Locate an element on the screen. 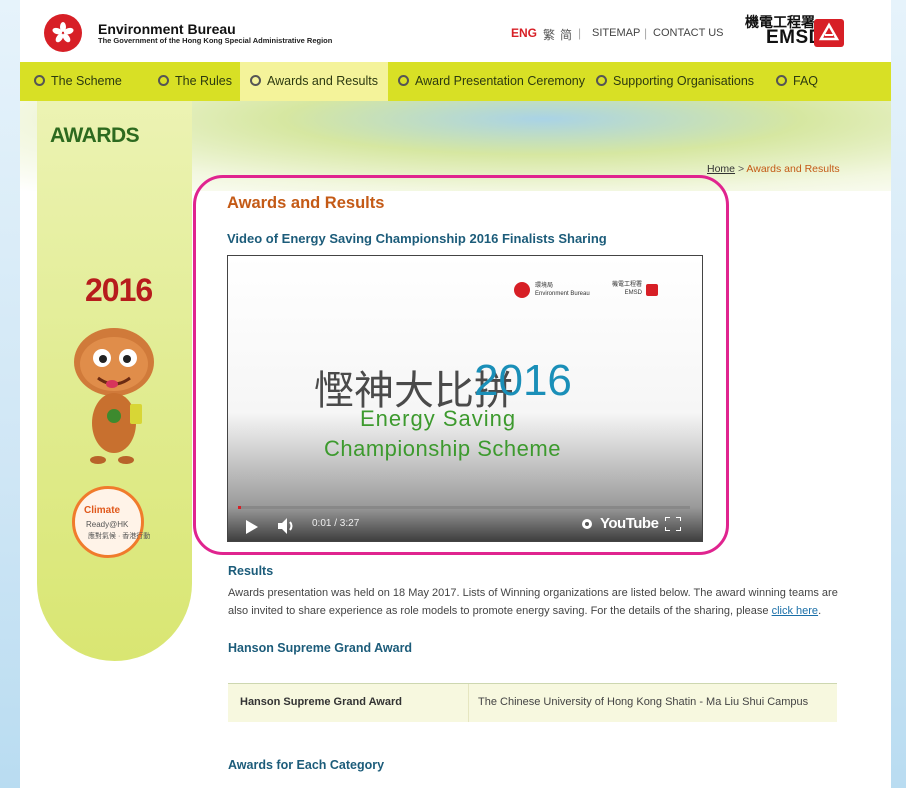 The image size is (906, 788). lang-traditional-chinese-link: 繁 is located at coordinates (549, 34).